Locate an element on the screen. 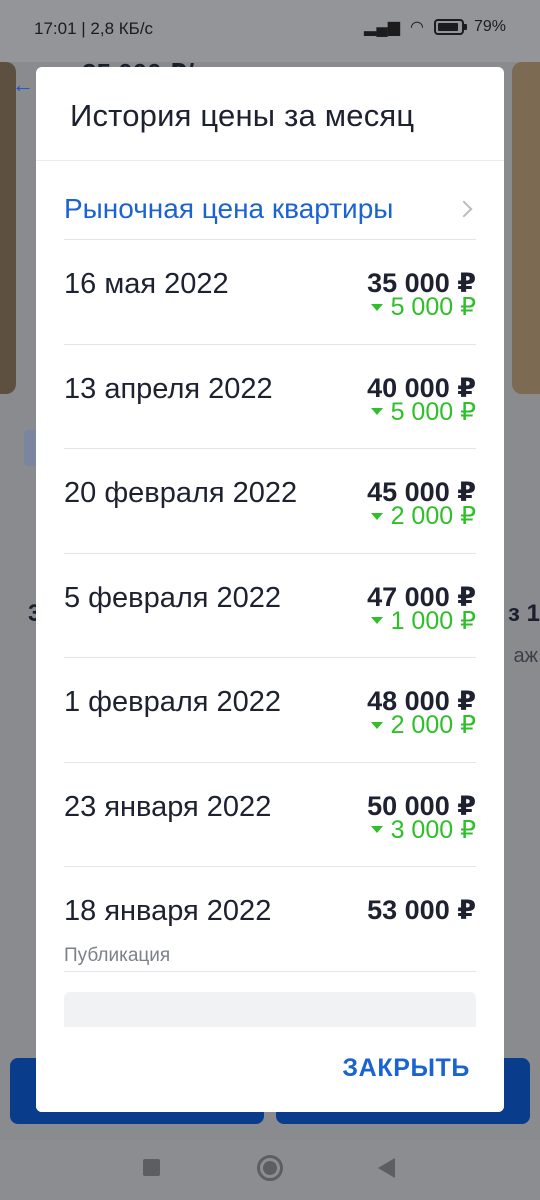  close-button: ЗАКРЫТЬ is located at coordinates (406, 1068).